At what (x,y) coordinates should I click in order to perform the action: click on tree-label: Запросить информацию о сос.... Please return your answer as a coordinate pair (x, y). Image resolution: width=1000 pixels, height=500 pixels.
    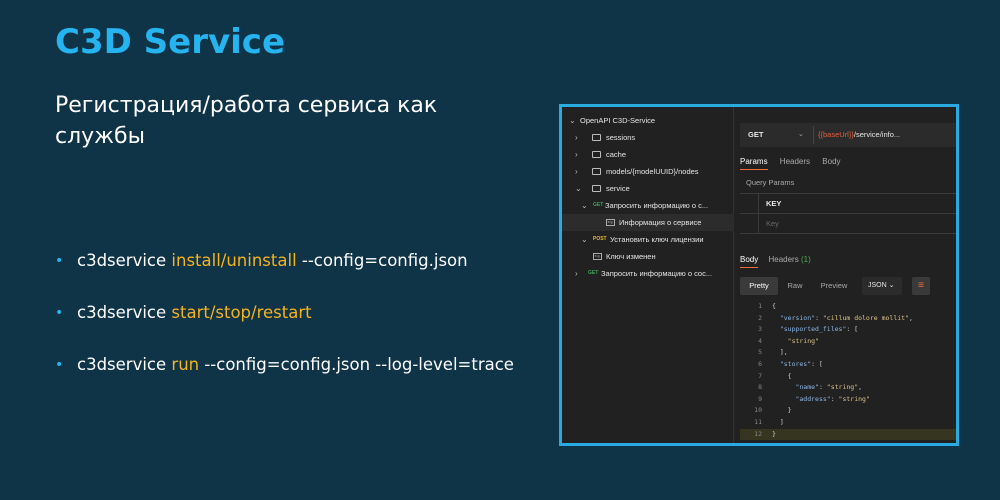
    Looking at the image, I should click on (657, 273).